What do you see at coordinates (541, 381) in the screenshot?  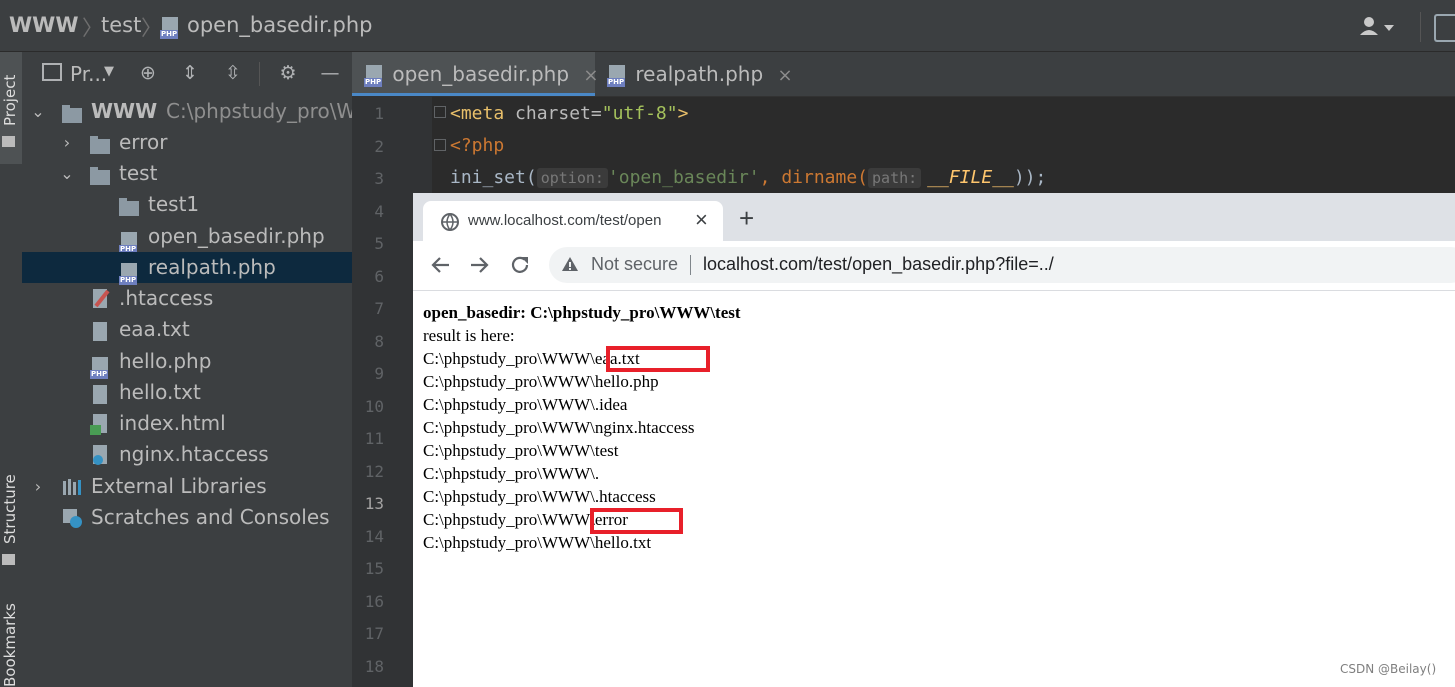 I see `result-line: C:\phpstudy_pro\WWW\hello.php` at bounding box center [541, 381].